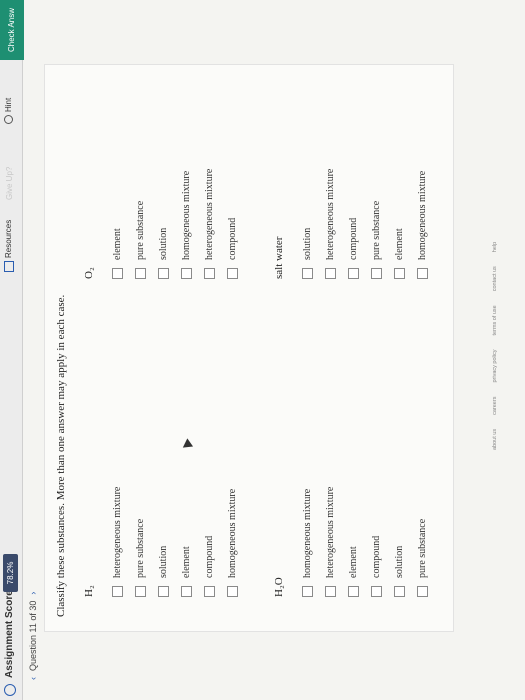  What do you see at coordinates (495, 366) in the screenshot?
I see `footer-link: privacy policy` at bounding box center [495, 366].